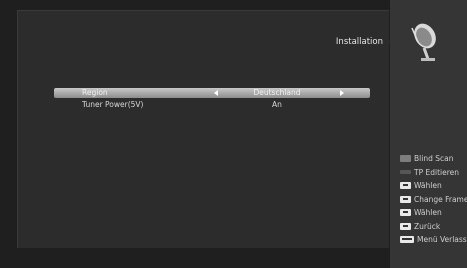  I want to click on arrow-left-icon, so click(216, 93).